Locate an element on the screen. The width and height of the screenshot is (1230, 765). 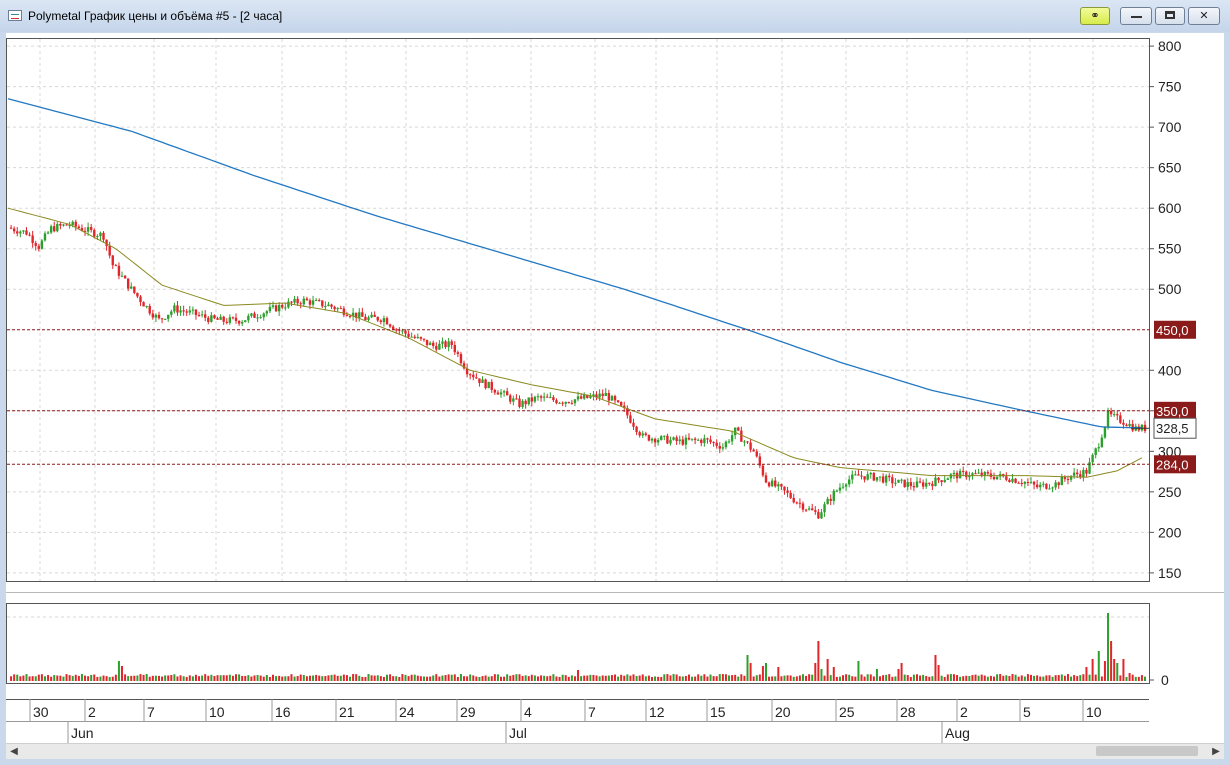
link-button: ⚭ is located at coordinates (1095, 16).